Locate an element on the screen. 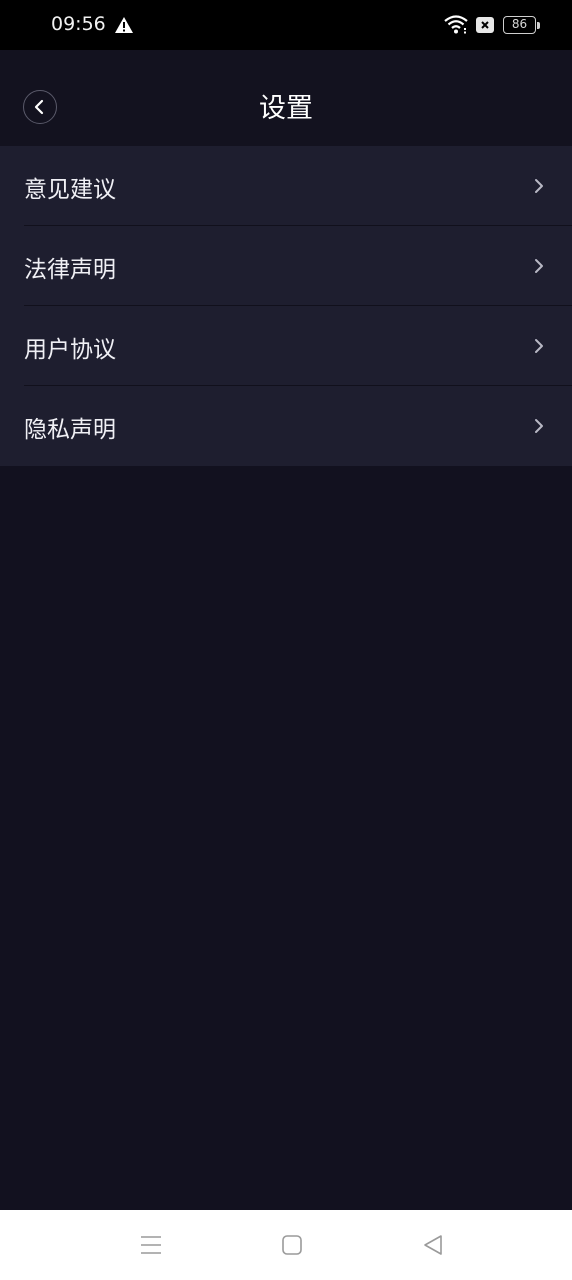 The image size is (572, 1280). menu-icon is located at coordinates (151, 1245).